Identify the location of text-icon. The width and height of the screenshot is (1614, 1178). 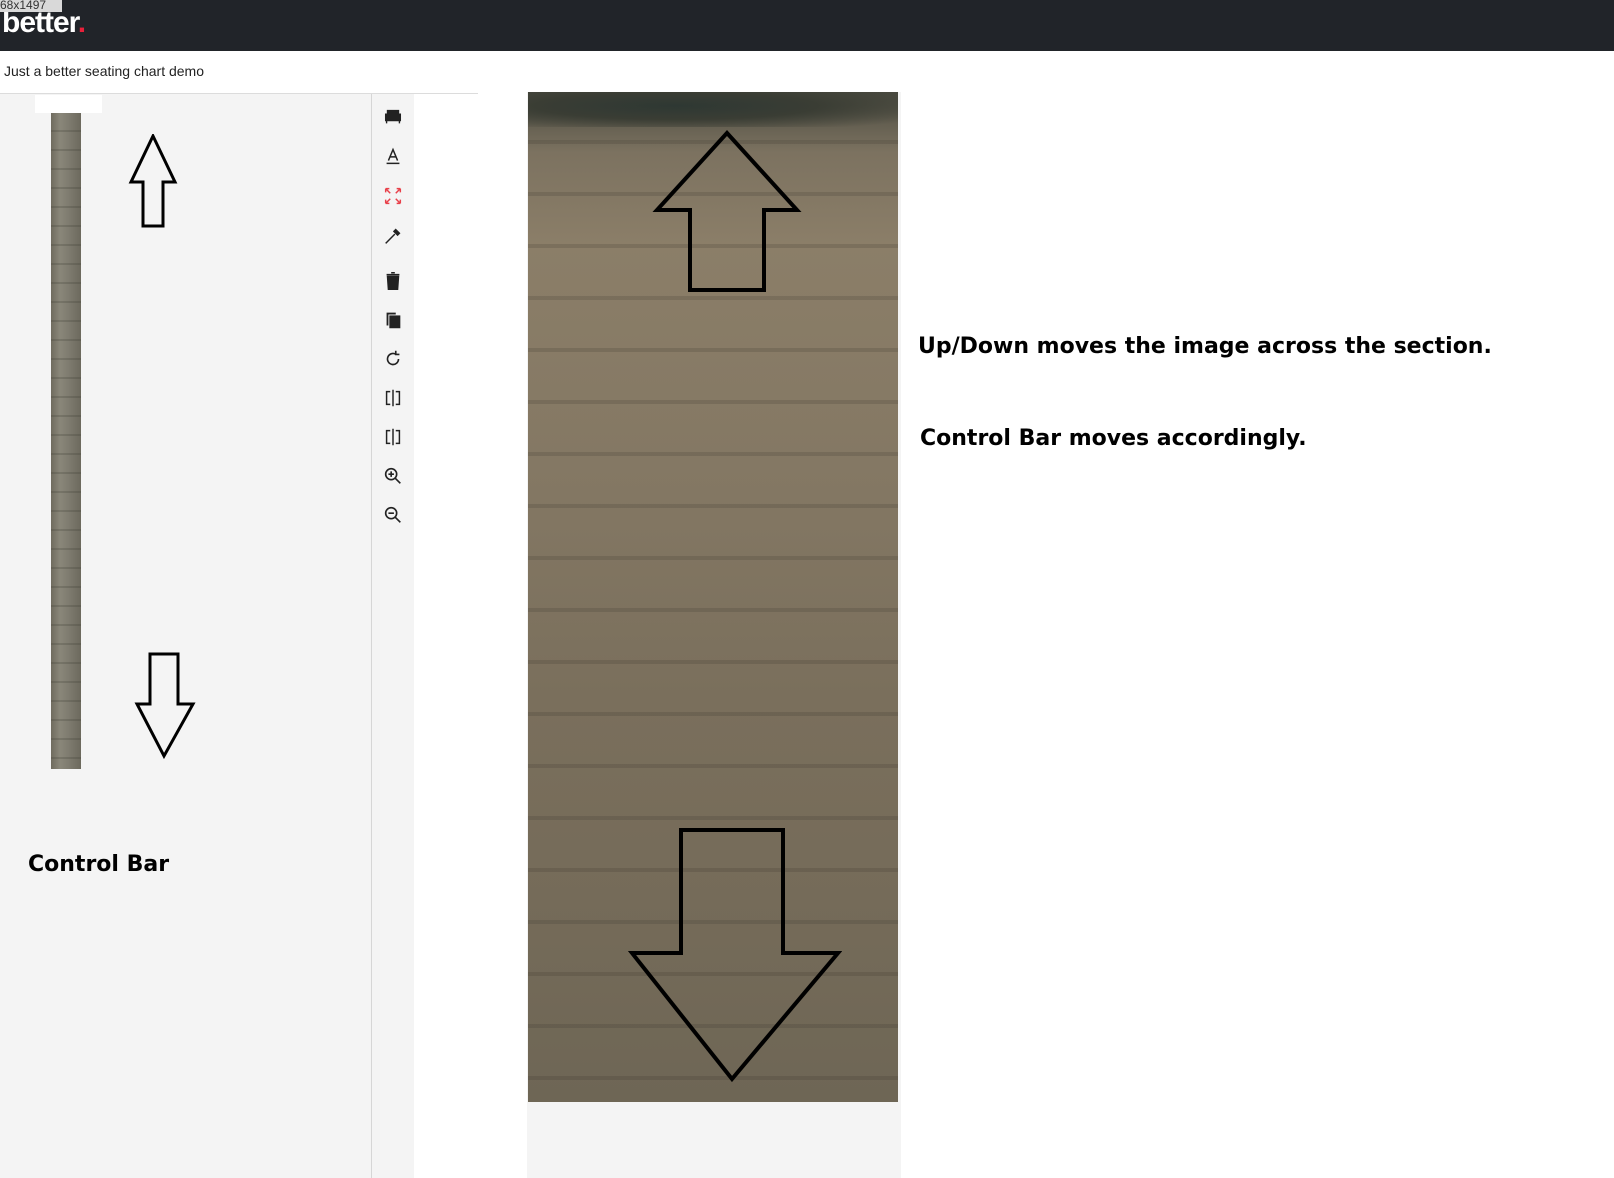
(393, 156).